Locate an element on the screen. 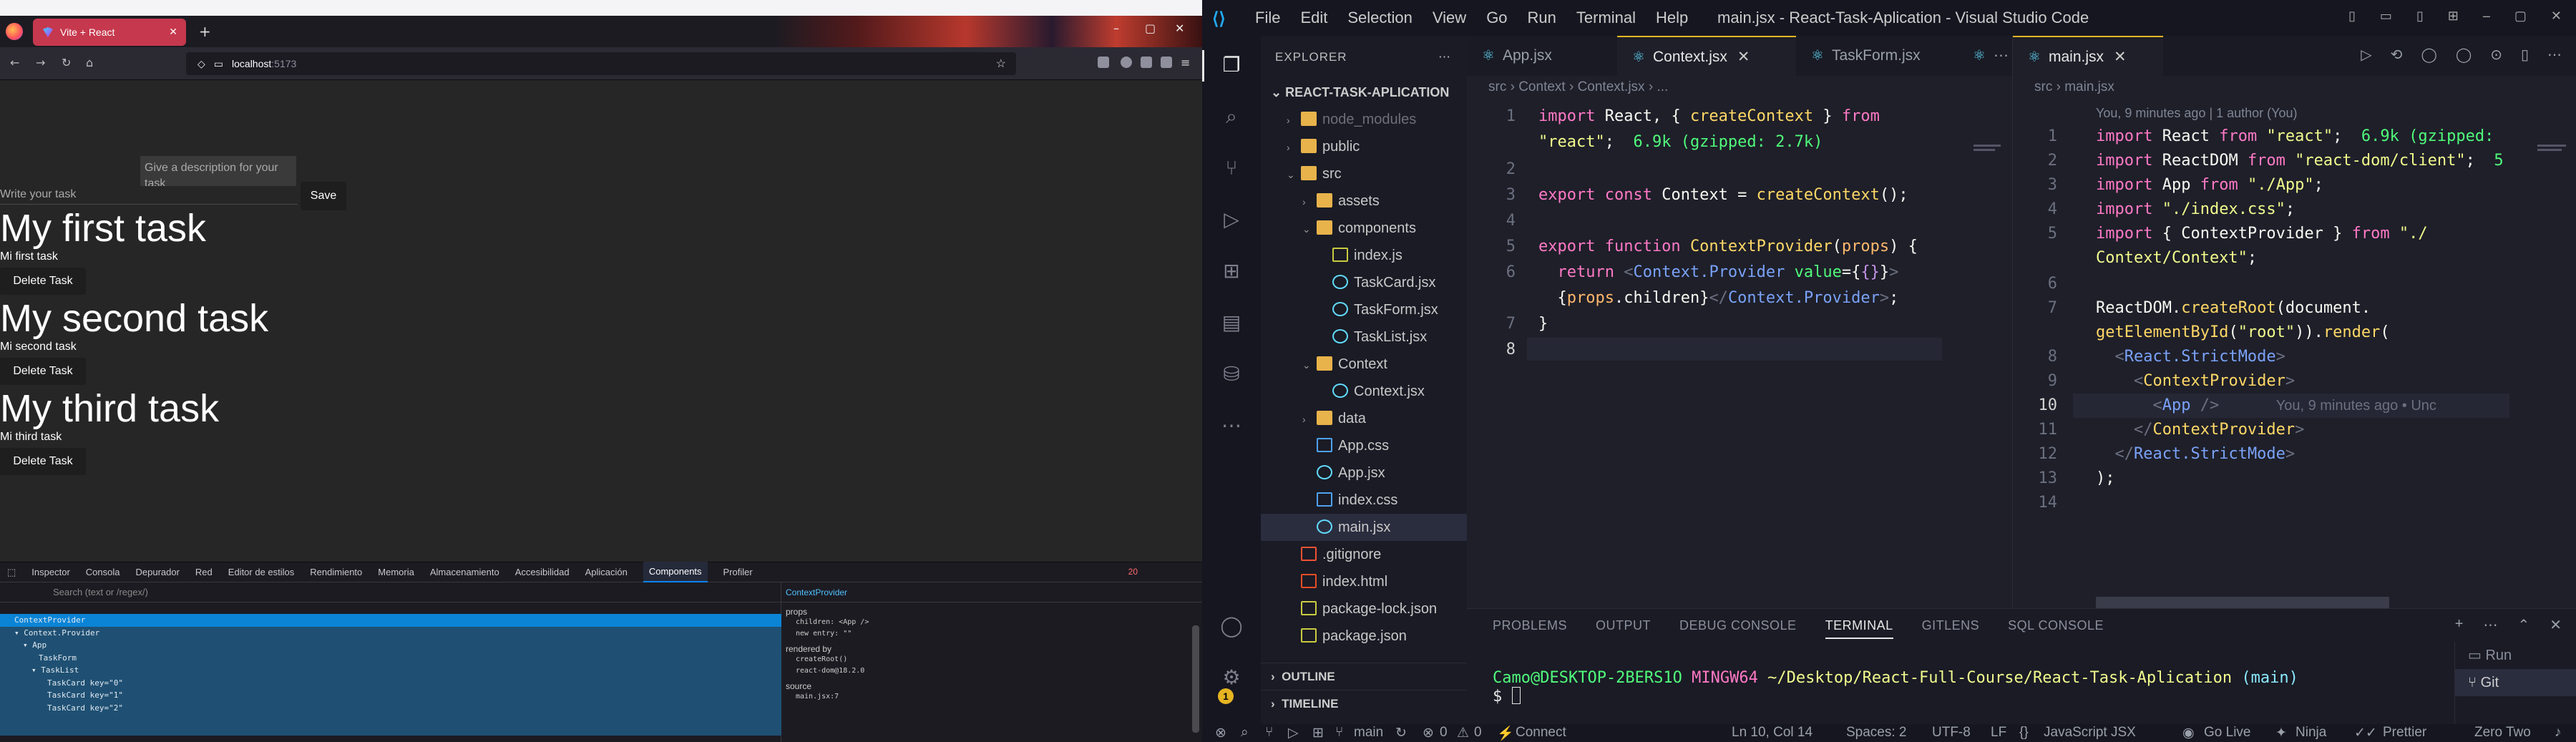  explorer-item: › assets is located at coordinates (1364, 201).